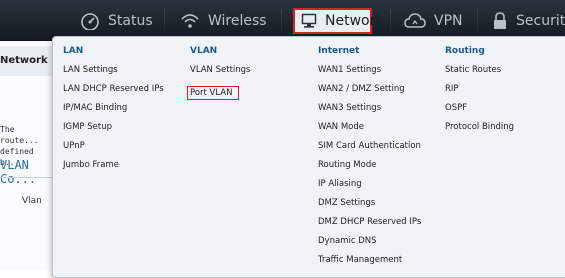 The image size is (565, 278). Describe the element at coordinates (540, 21) in the screenshot. I see `nav-security-label: Security` at that location.